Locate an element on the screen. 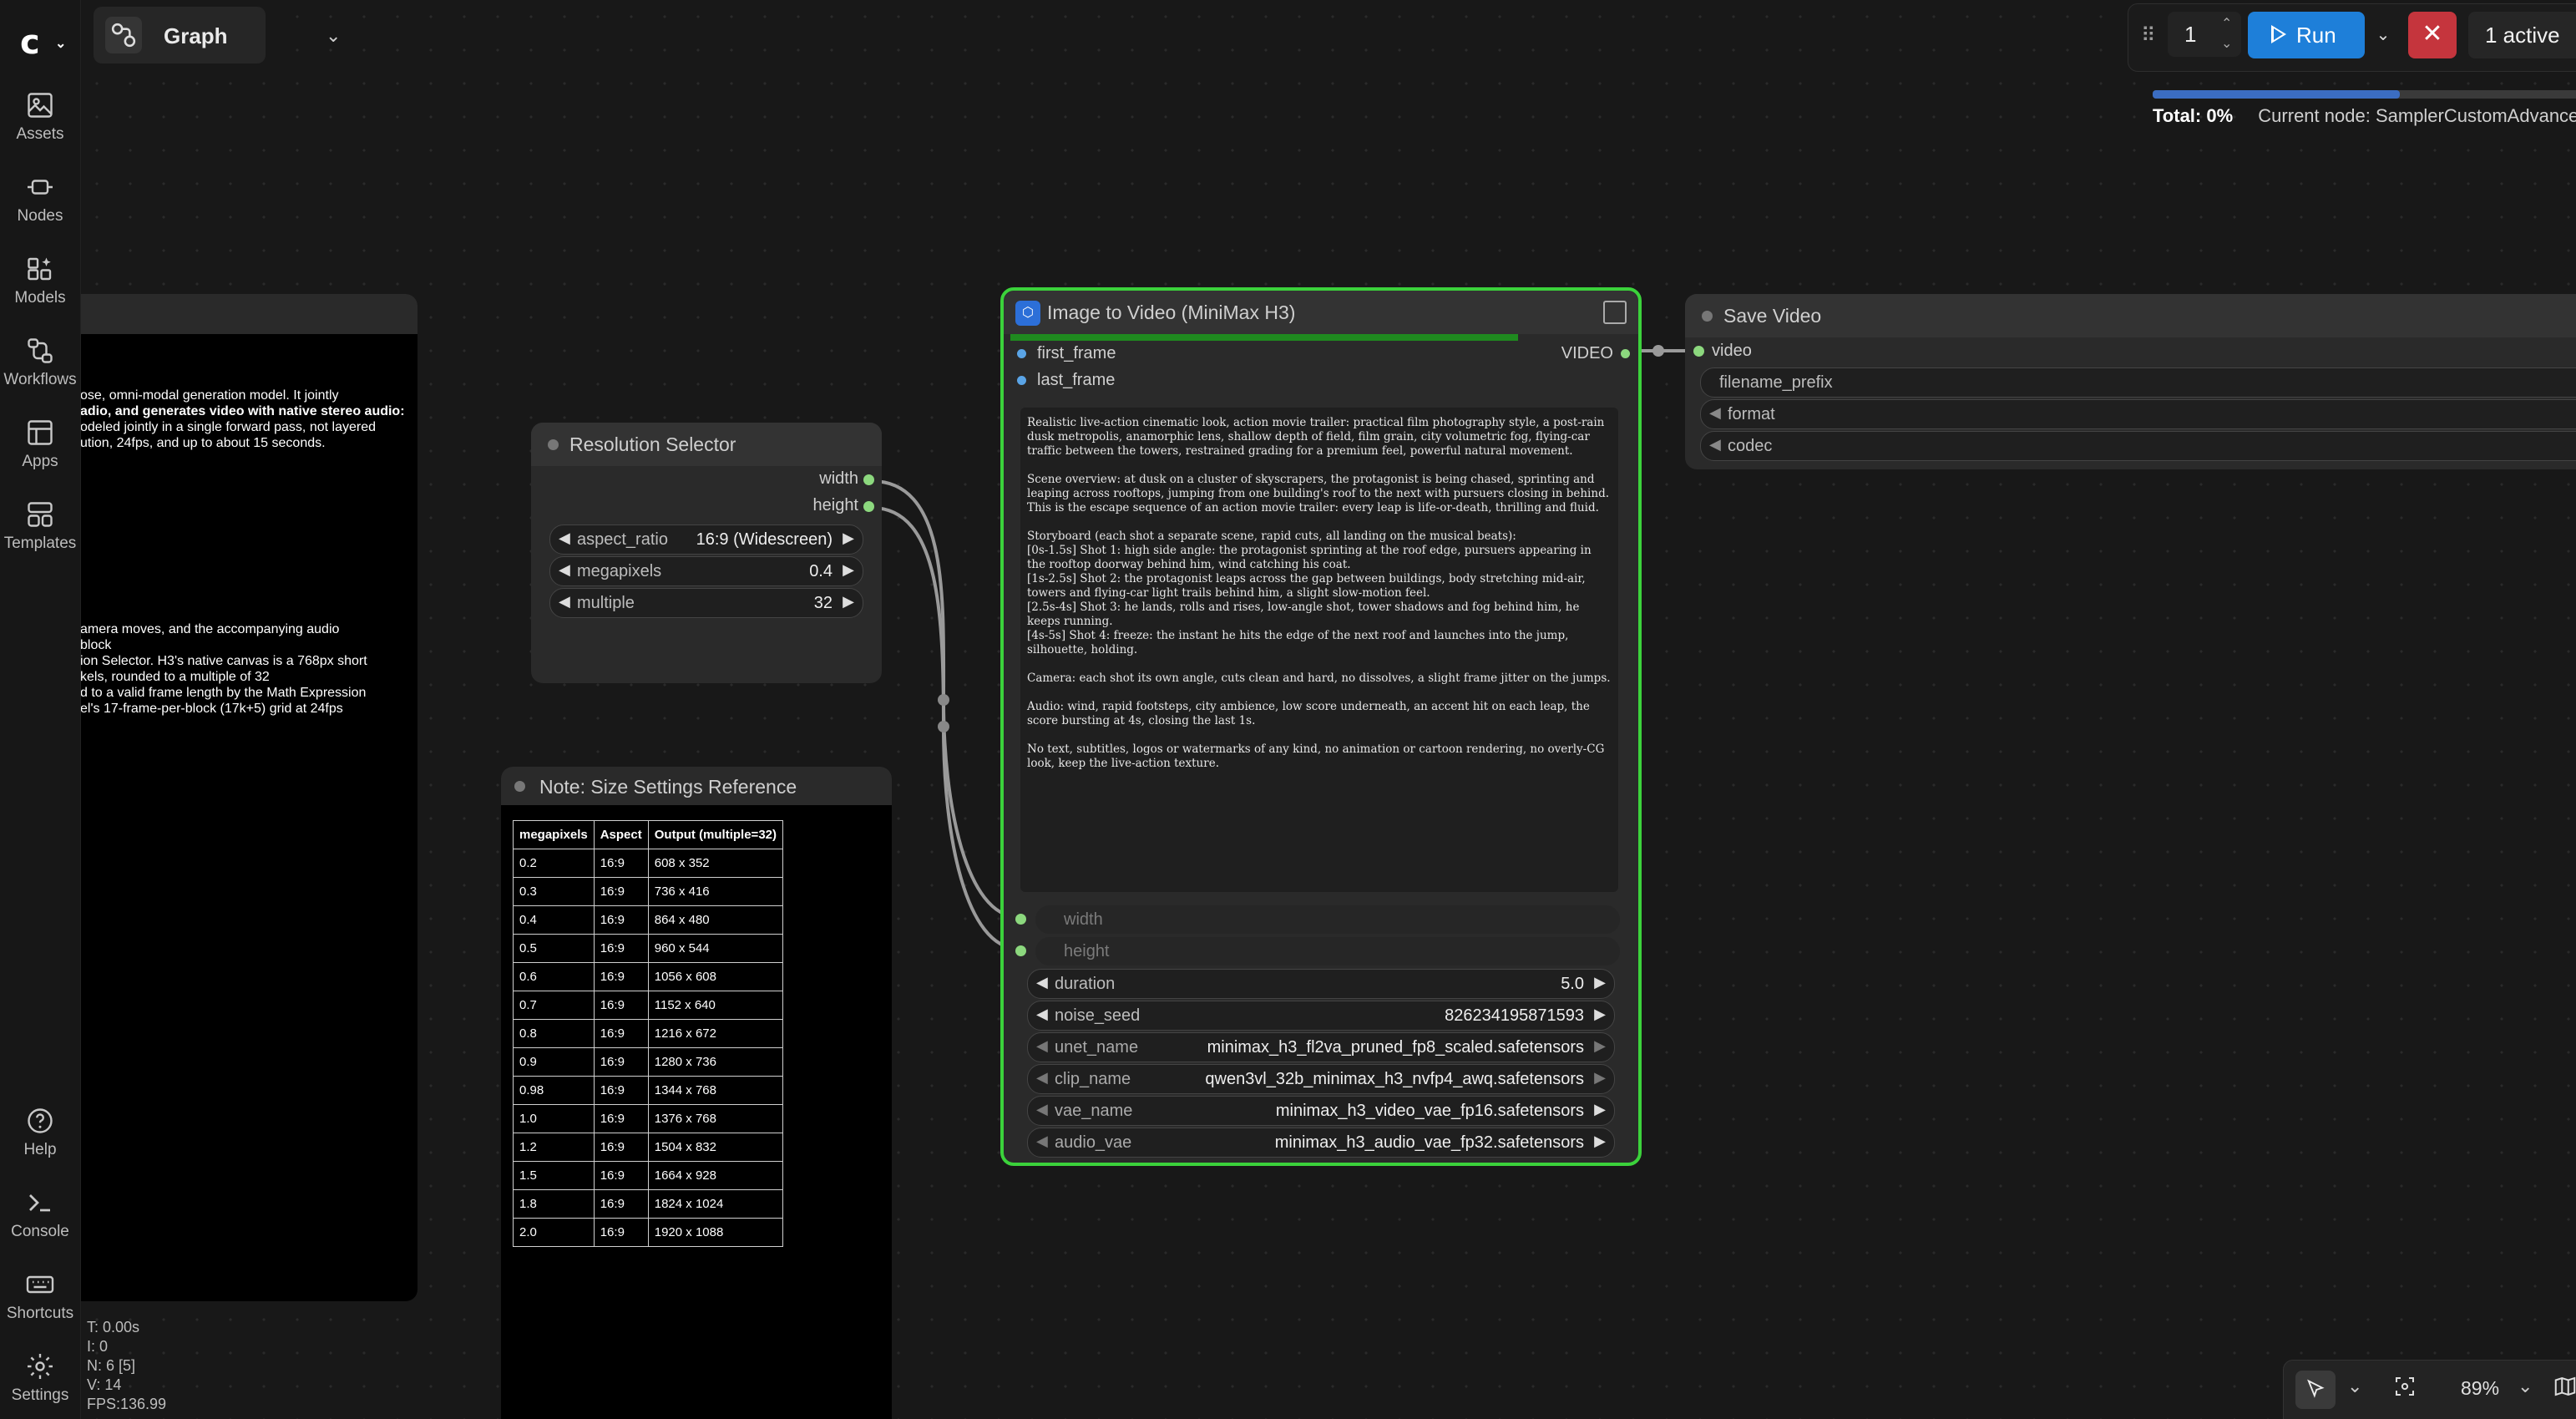  duration-widget: ◀ duration 5.0 ▶ is located at coordinates (1321, 984).